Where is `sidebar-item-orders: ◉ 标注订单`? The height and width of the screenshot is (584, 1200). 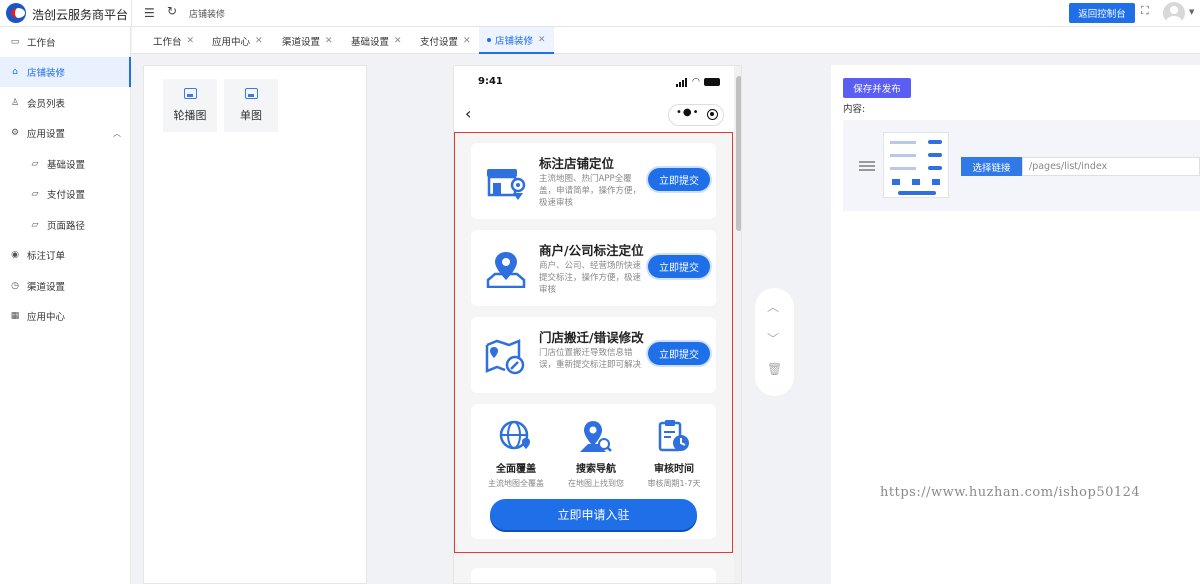
sidebar-item-orders: ◉ 标注订单 is located at coordinates (65, 255).